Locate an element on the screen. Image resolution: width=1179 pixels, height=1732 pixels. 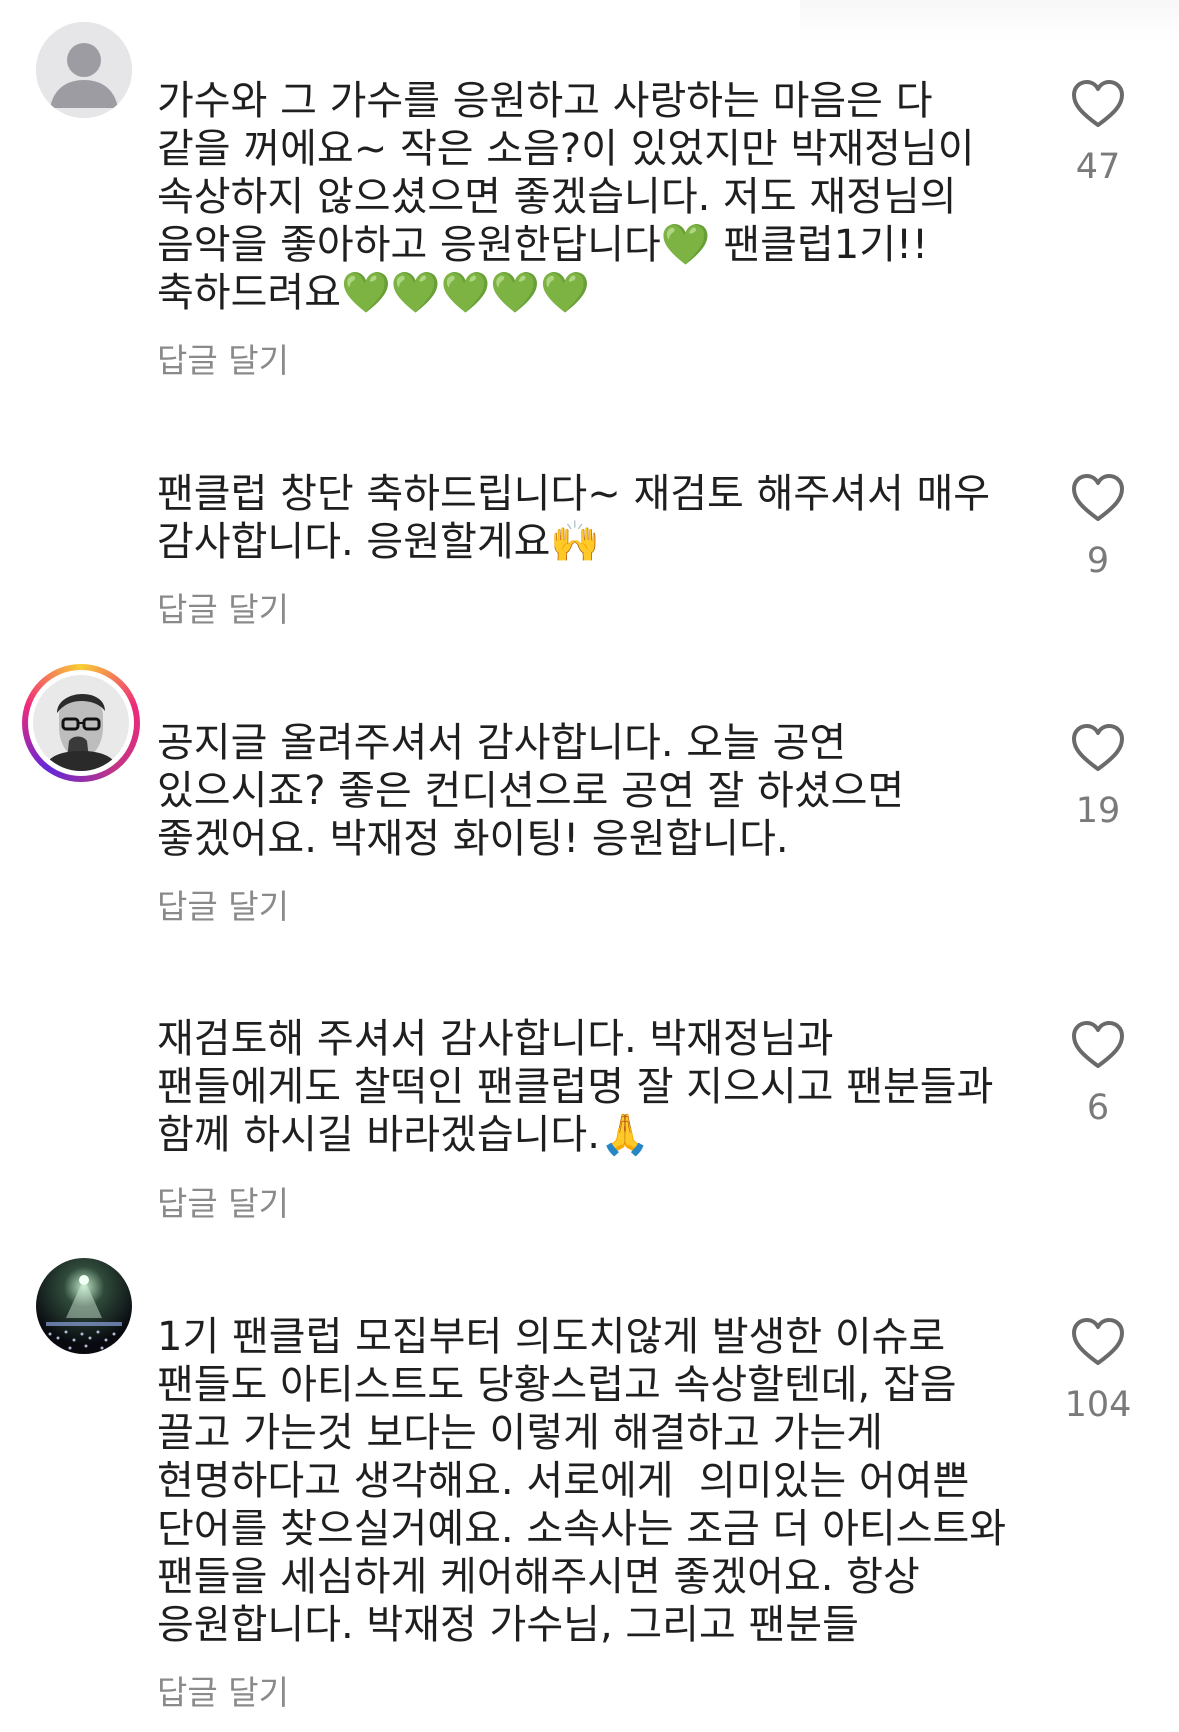
like-count: 19 is located at coordinates (1098, 811).